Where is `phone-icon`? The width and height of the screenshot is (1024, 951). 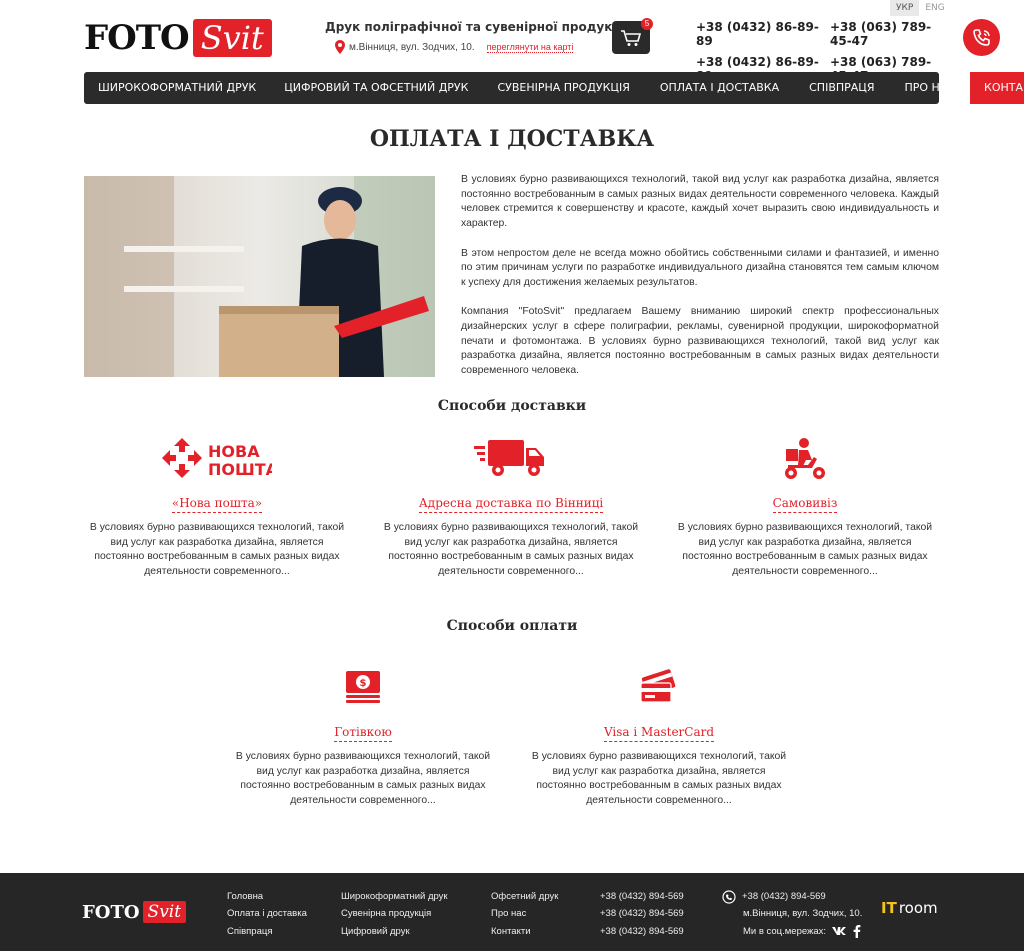
phone-icon is located at coordinates (981, 37).